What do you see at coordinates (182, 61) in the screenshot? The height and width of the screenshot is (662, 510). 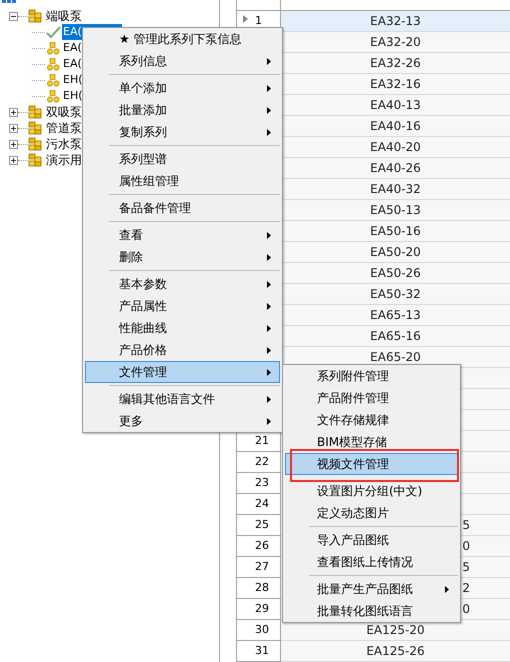 I see `menu-item: 系列信息` at bounding box center [182, 61].